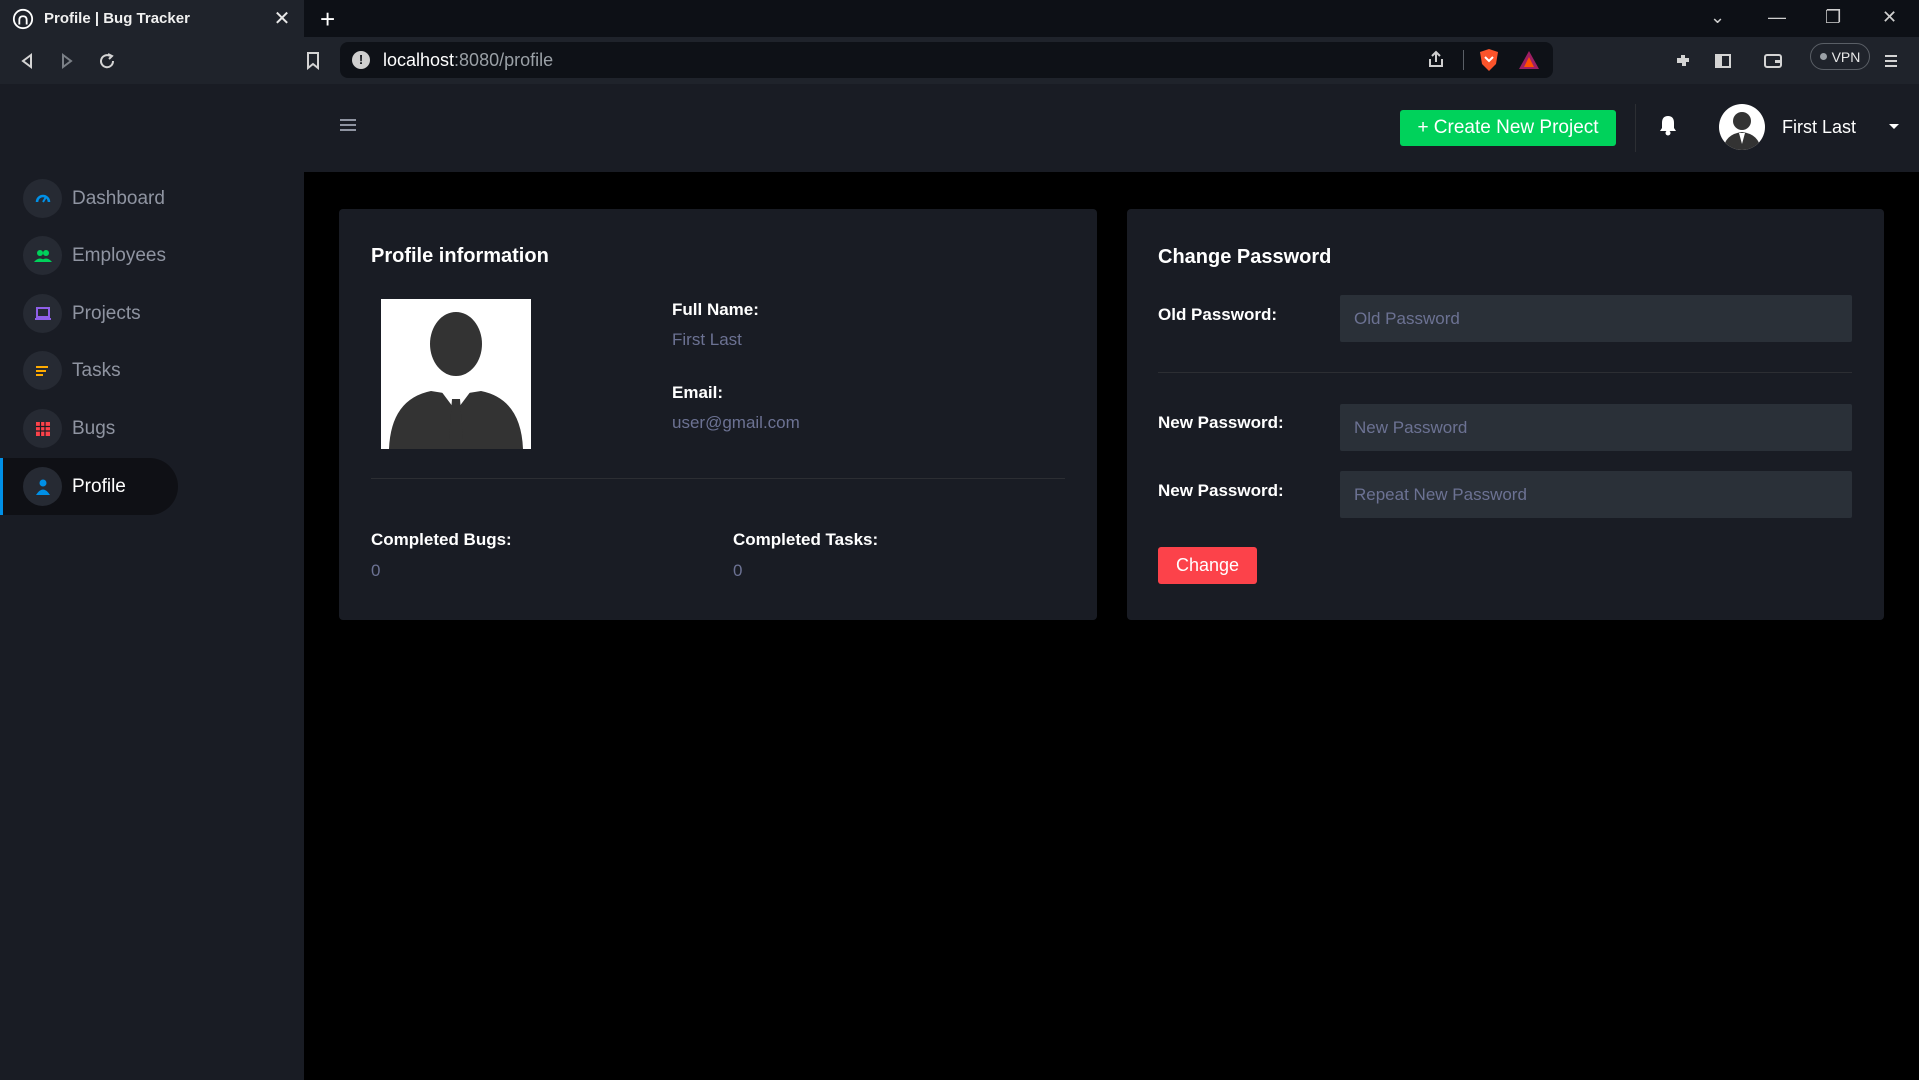 Image resolution: width=1919 pixels, height=1080 pixels. What do you see at coordinates (119, 255) in the screenshot?
I see `sidebar-item-label: Employees` at bounding box center [119, 255].